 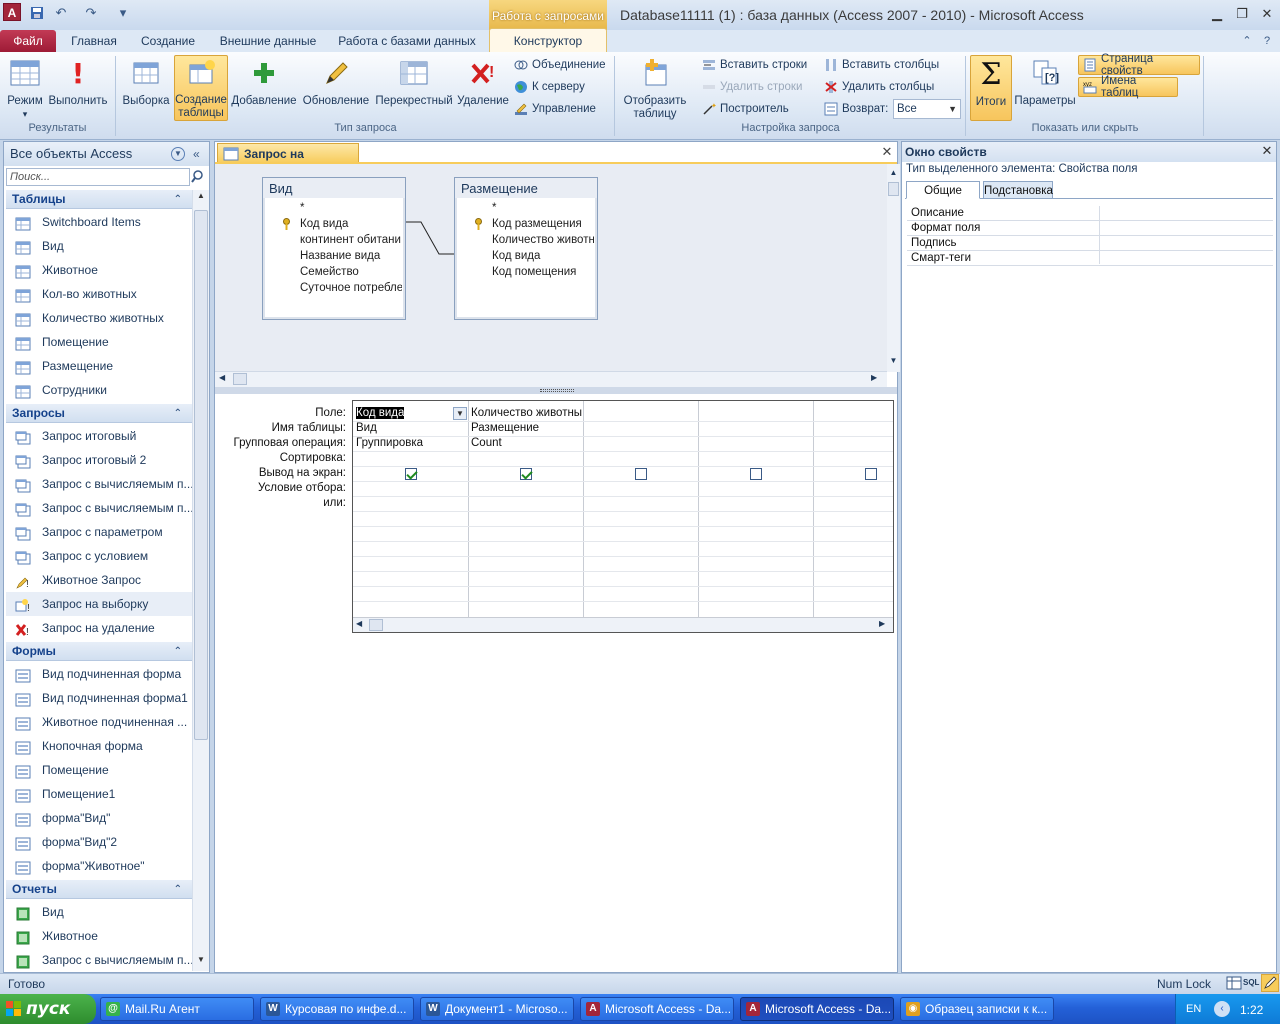 What do you see at coordinates (560, 65) in the screenshot?
I see `union-query-button: Объединение` at bounding box center [560, 65].